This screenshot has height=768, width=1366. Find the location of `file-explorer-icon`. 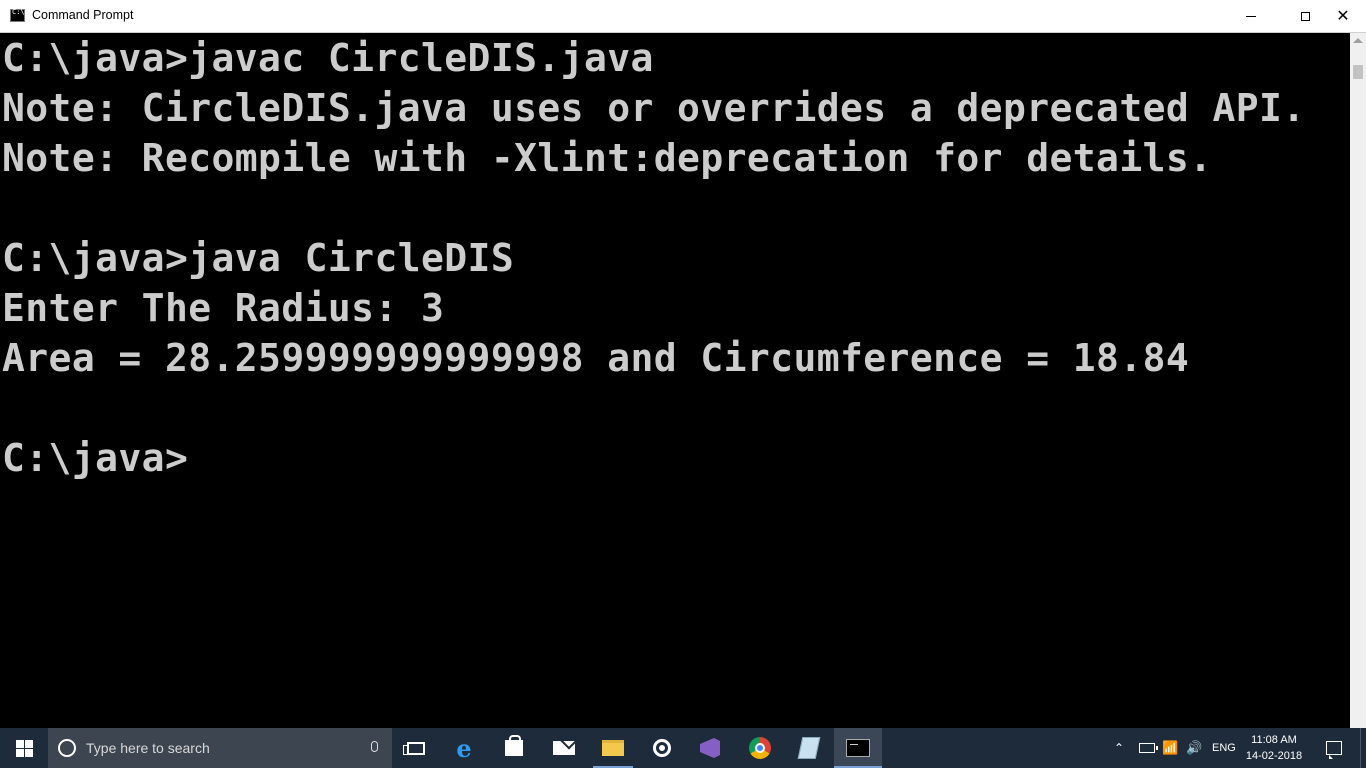

file-explorer-icon is located at coordinates (613, 748).